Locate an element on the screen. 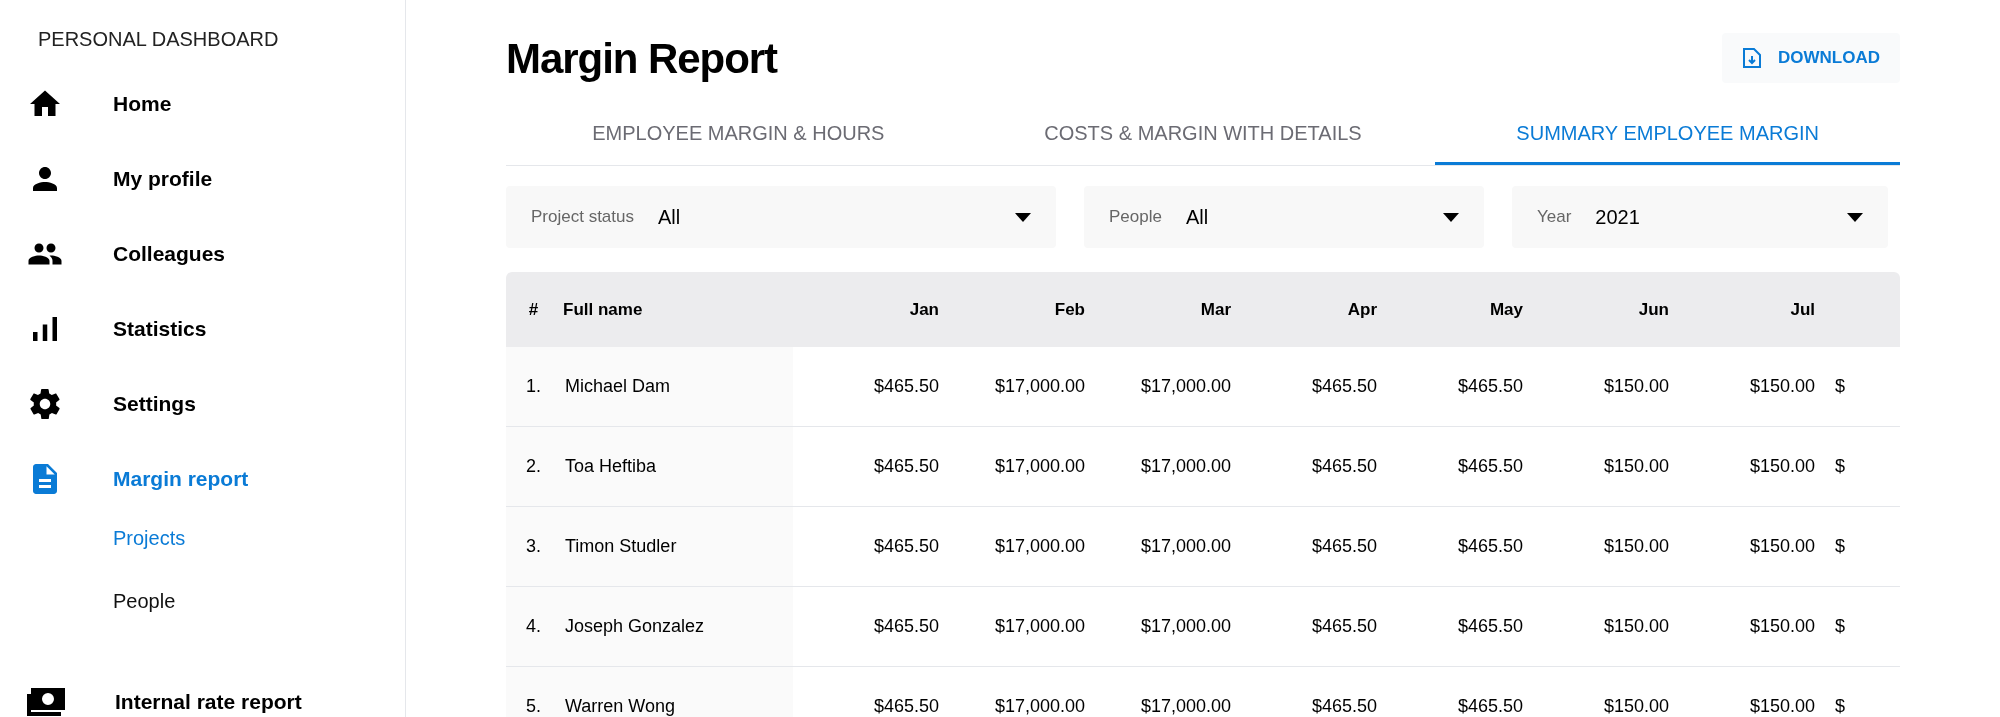  dropdown-field: Year 2021 is located at coordinates (1700, 217).